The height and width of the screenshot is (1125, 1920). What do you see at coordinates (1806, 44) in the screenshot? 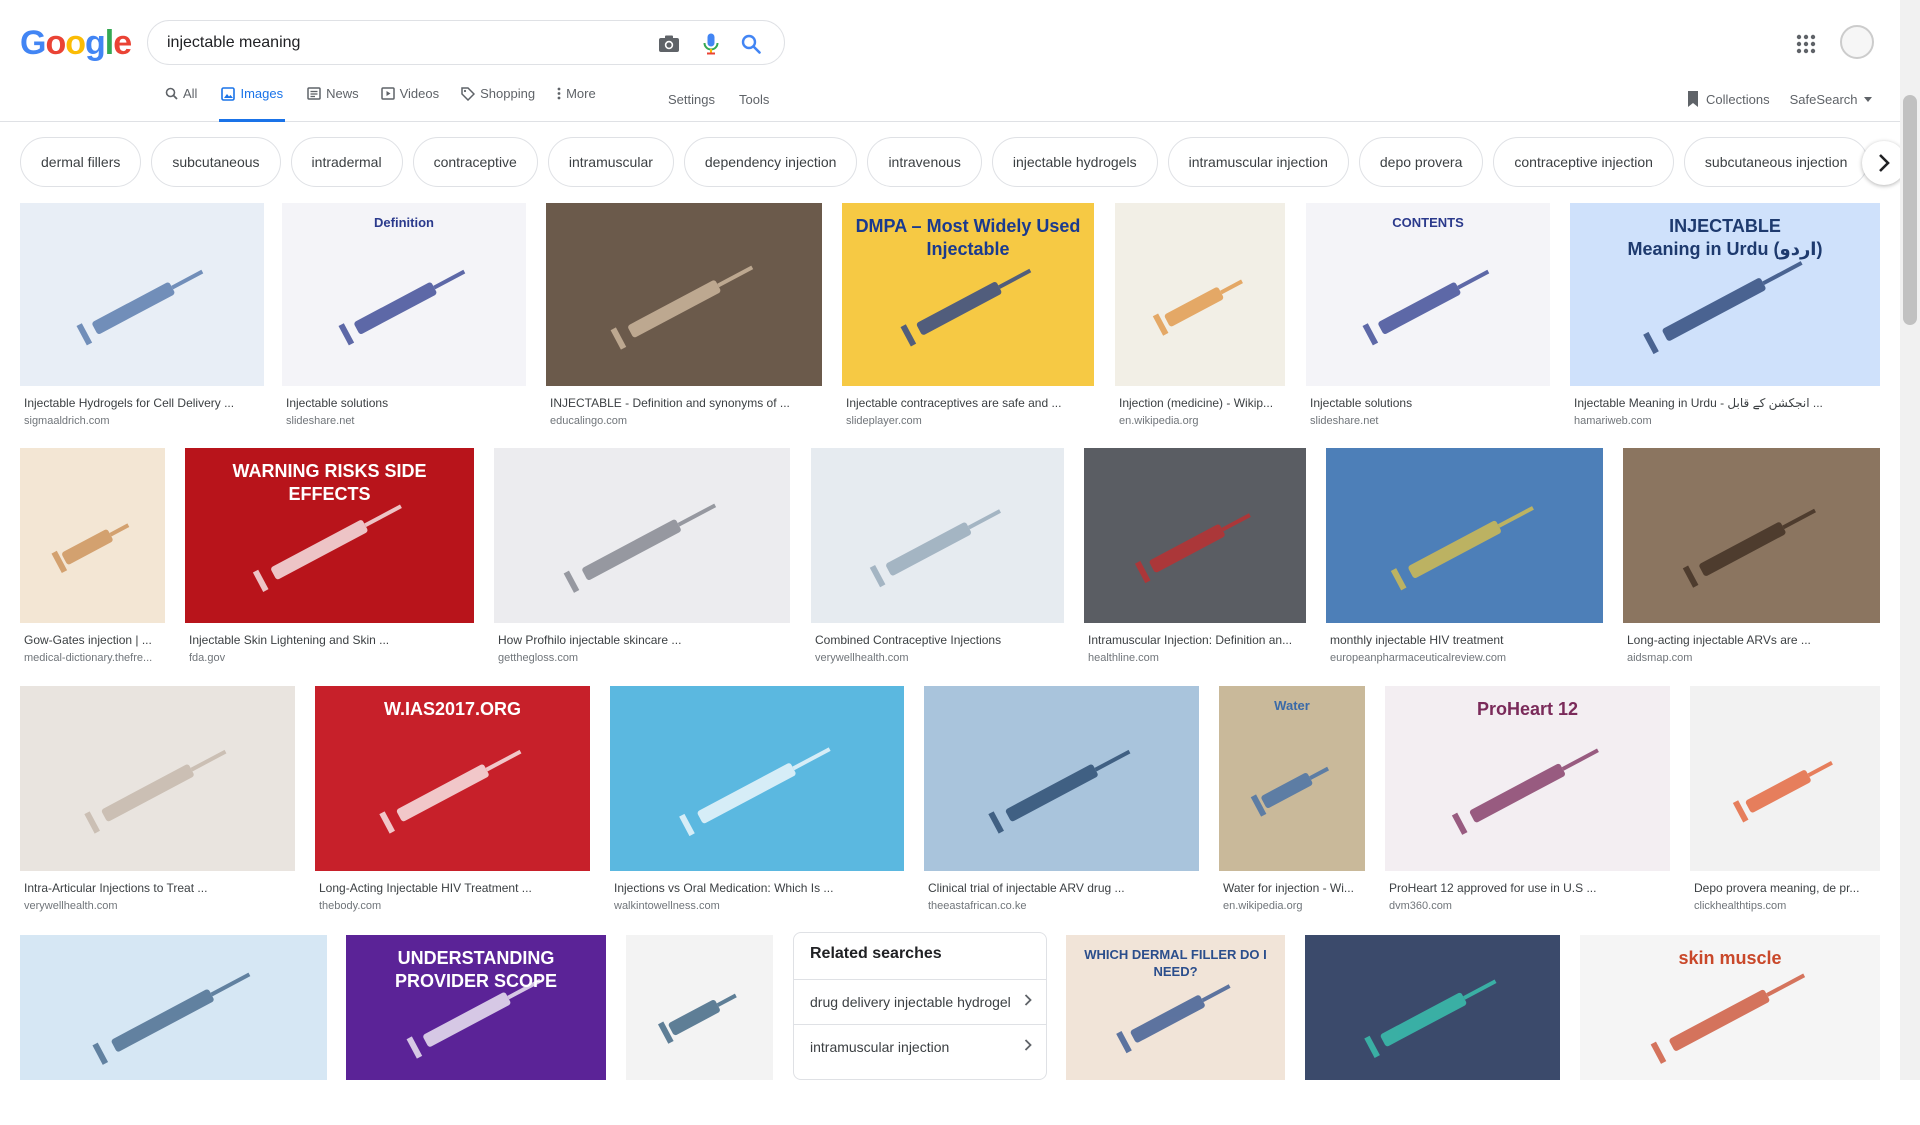
I see `apps-grid-icon` at bounding box center [1806, 44].